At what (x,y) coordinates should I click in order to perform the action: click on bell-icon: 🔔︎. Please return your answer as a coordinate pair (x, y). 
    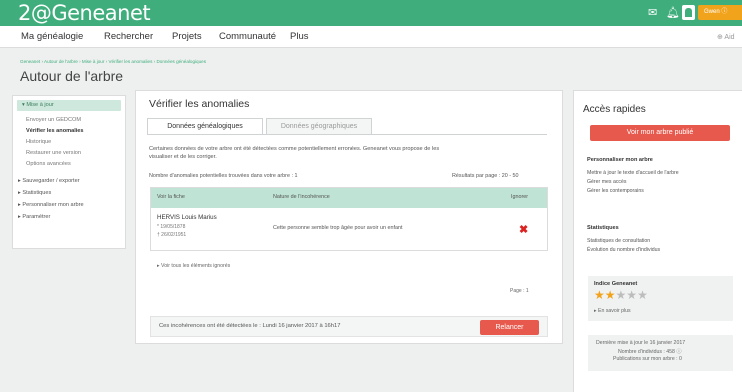
    Looking at the image, I should click on (673, 13).